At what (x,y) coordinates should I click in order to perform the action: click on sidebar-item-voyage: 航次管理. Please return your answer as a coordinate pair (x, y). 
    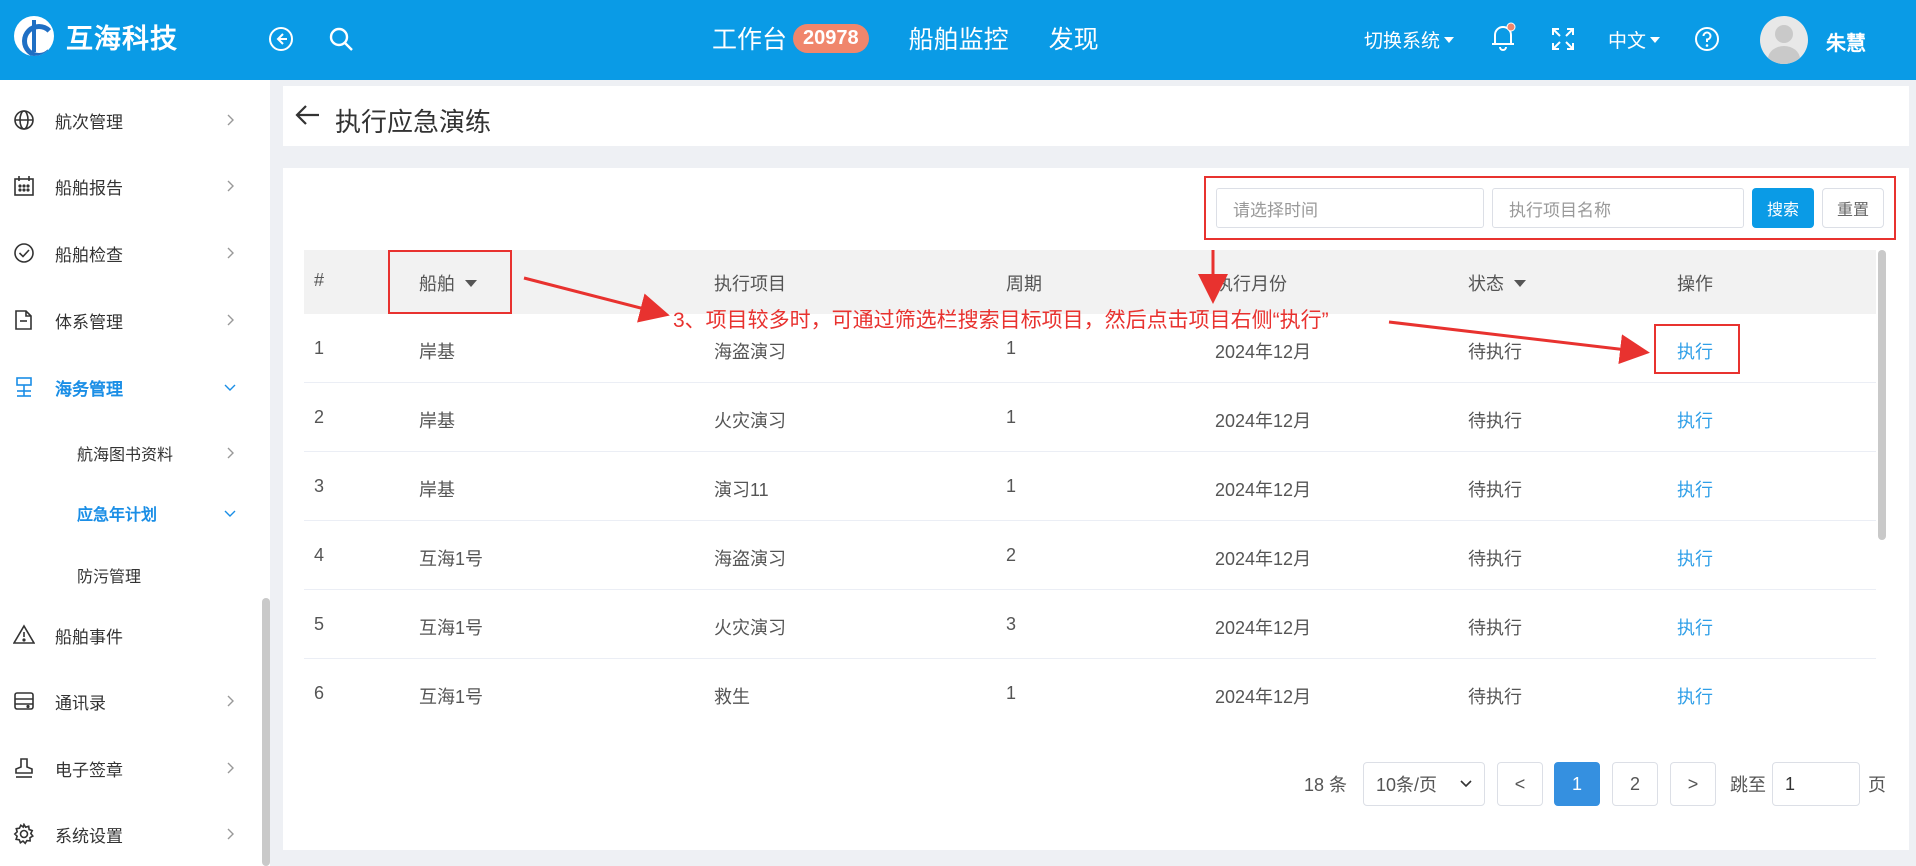
    Looking at the image, I should click on (125, 120).